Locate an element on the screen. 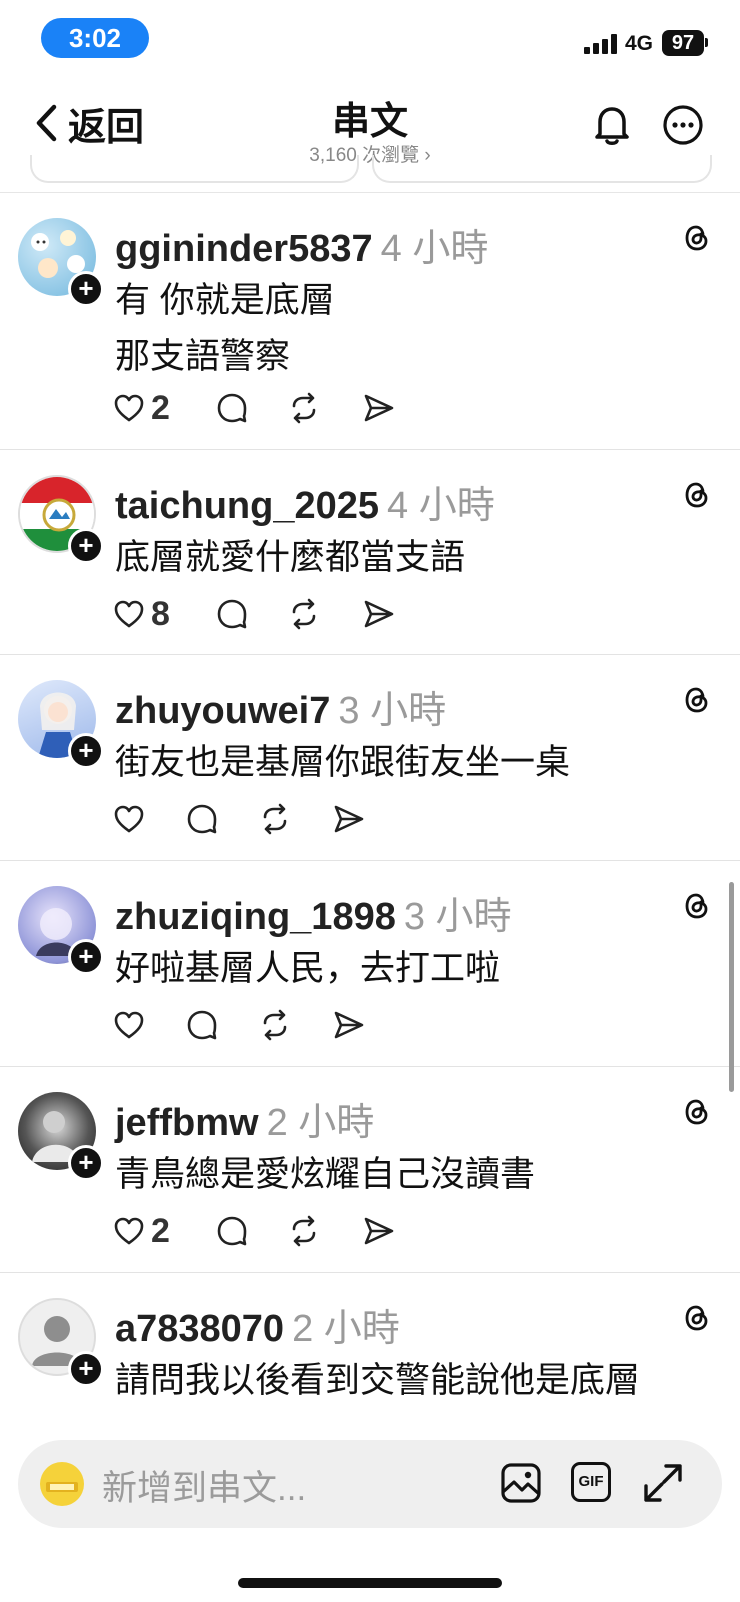 The width and height of the screenshot is (740, 1602). username: zhuyouwei7 is located at coordinates (222, 711).